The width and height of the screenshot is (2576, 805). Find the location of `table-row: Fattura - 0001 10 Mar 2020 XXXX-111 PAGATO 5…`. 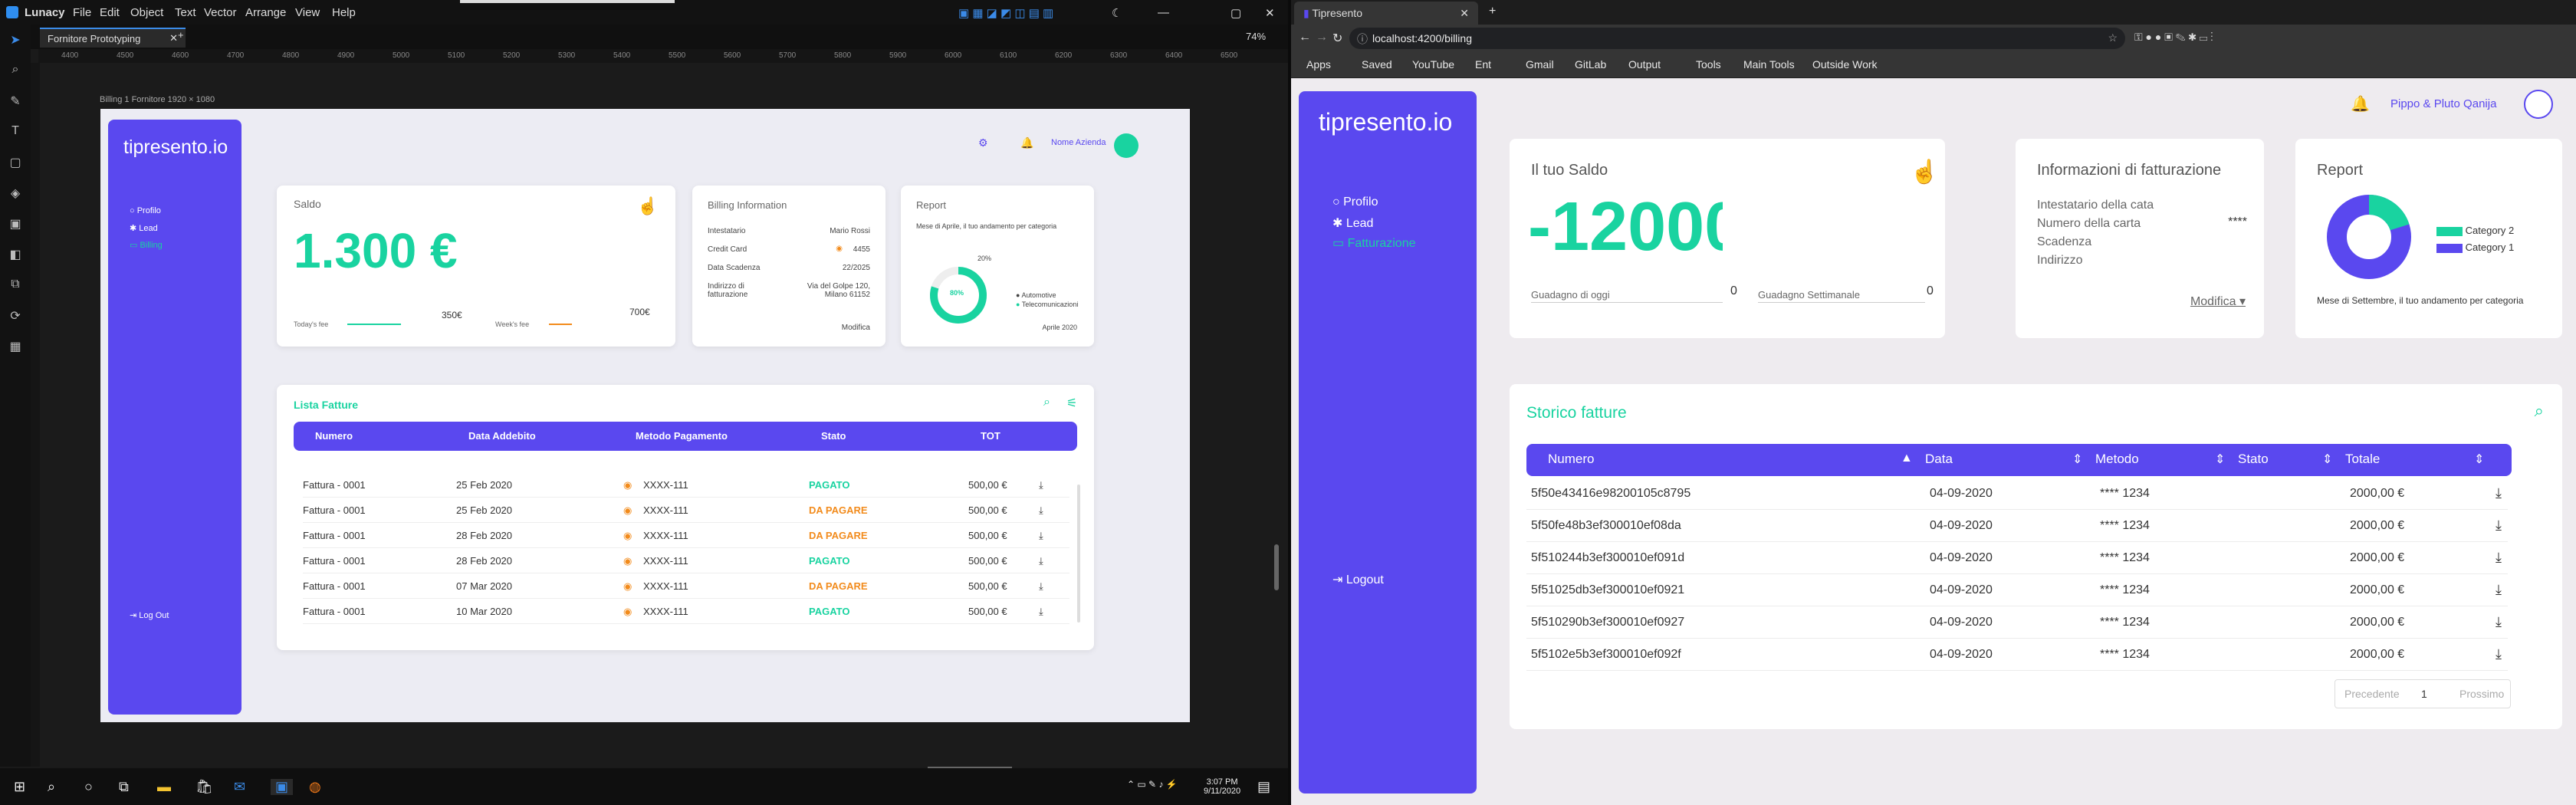

table-row: Fattura - 0001 10 Mar 2020 XXXX-111 PAGATO 5… is located at coordinates (686, 611).